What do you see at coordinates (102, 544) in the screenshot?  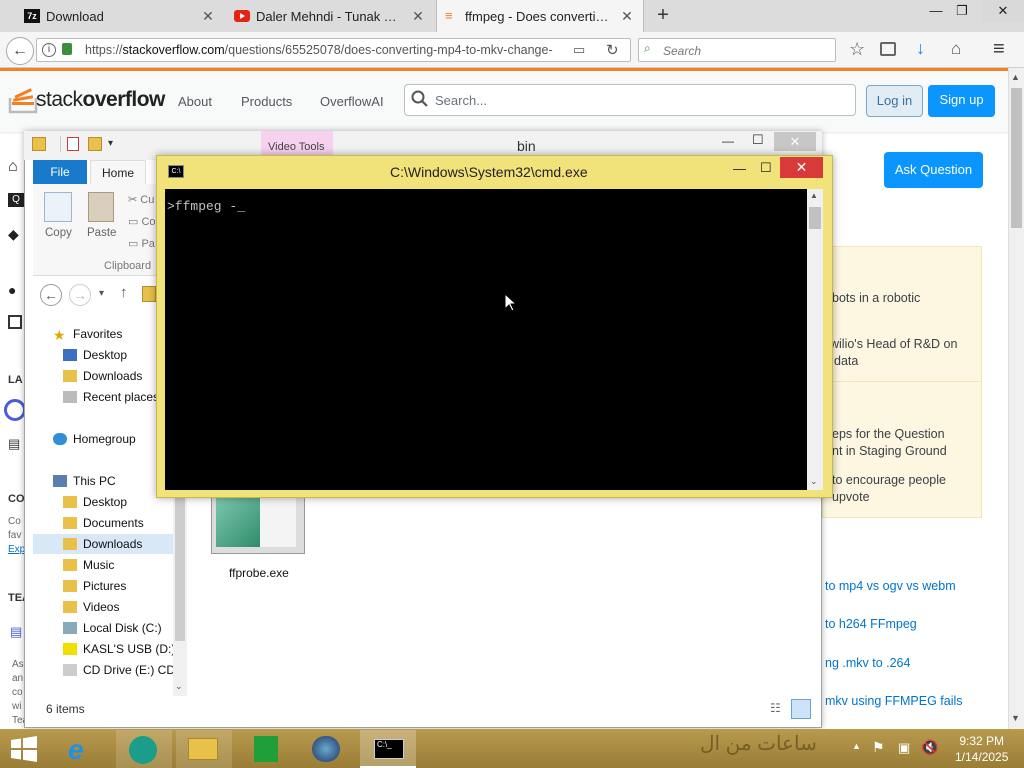 I see `tree-pc-downloads: Downloads` at bounding box center [102, 544].